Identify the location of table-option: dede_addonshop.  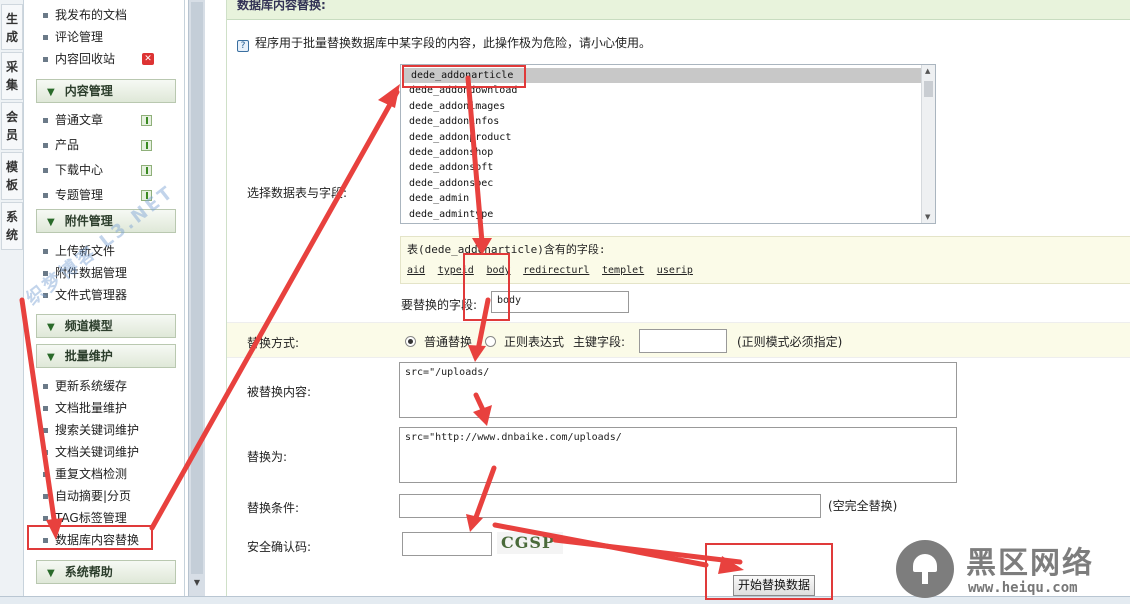
(668, 152).